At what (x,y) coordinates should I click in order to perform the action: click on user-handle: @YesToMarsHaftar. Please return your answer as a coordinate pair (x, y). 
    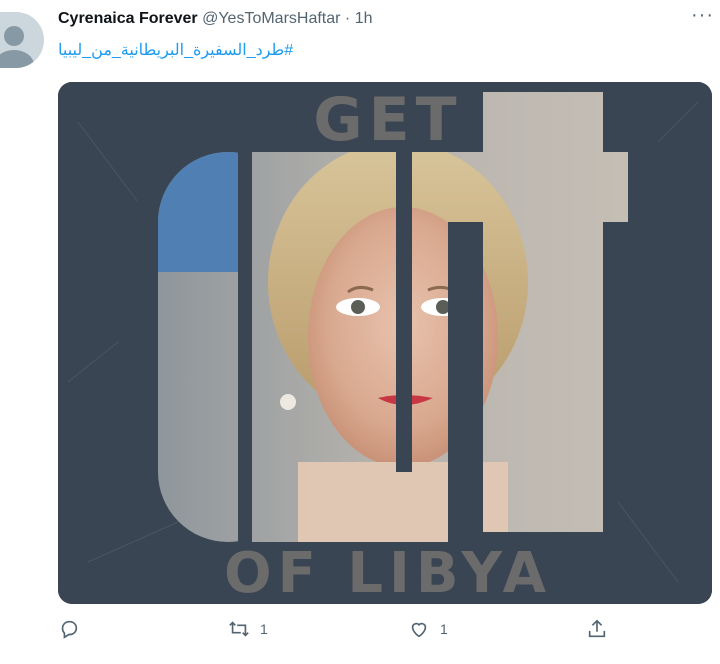
    Looking at the image, I should click on (271, 18).